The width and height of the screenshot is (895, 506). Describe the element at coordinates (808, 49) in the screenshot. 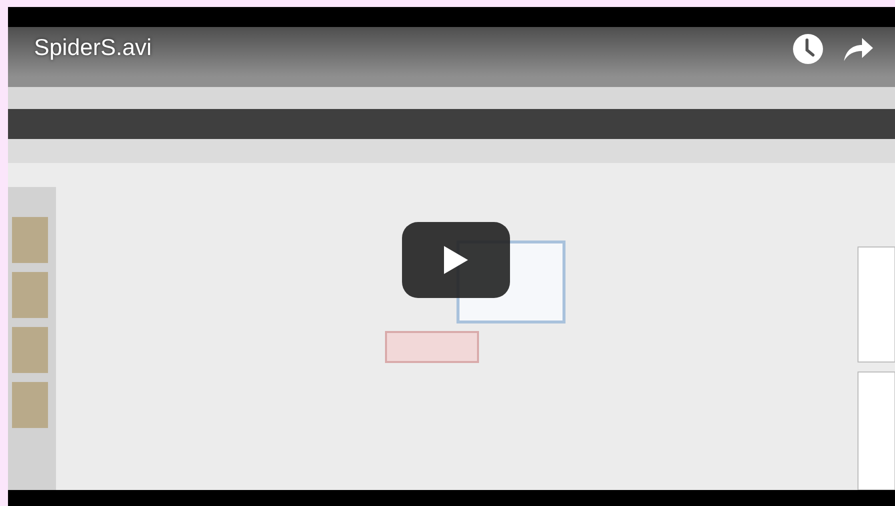

I see `clock-icon` at that location.